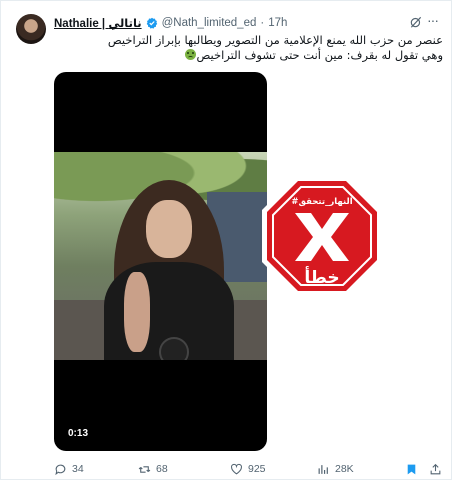  Describe the element at coordinates (323, 469) in the screenshot. I see `views-icon` at that location.